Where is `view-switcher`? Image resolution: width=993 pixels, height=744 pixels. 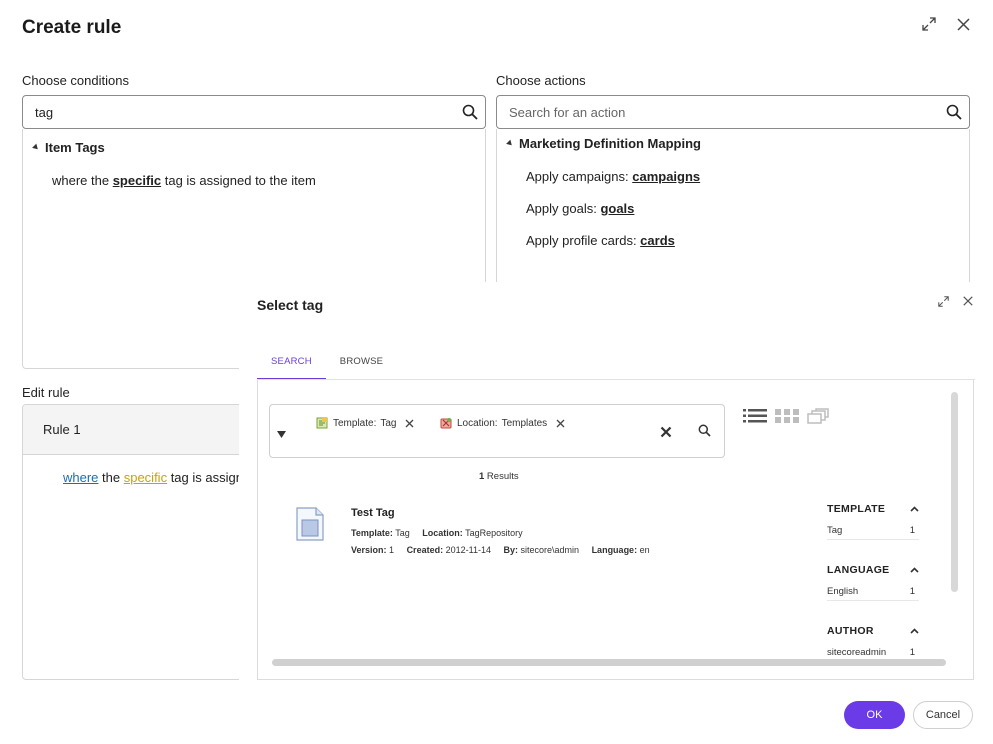 view-switcher is located at coordinates (786, 418).